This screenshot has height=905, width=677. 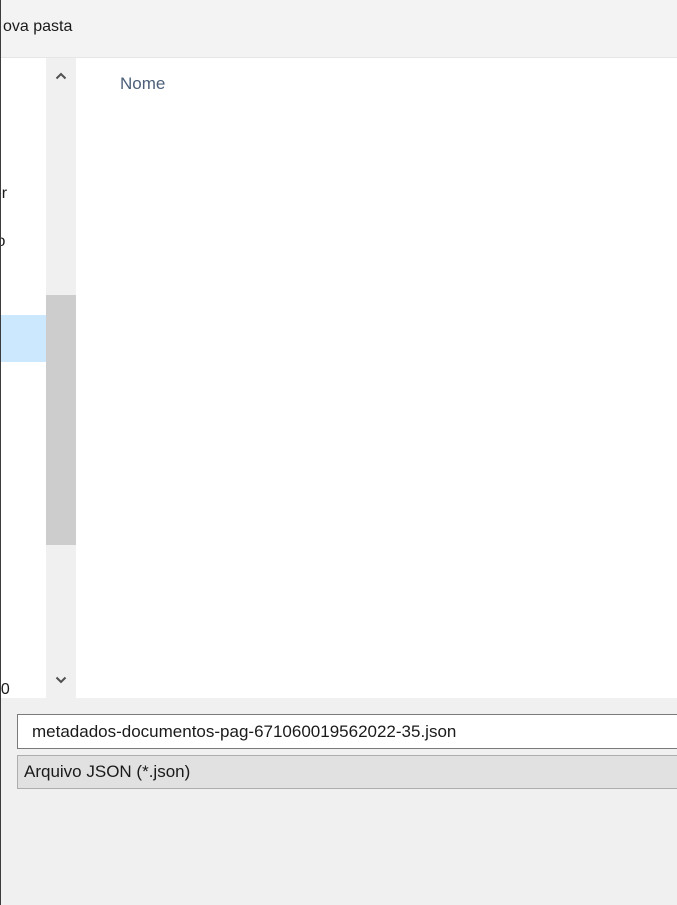 I want to click on file-name-input, so click(x=347, y=731).